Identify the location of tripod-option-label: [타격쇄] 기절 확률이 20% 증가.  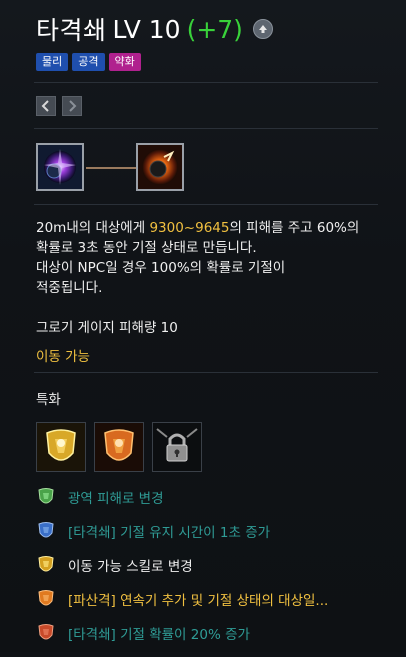
(159, 635).